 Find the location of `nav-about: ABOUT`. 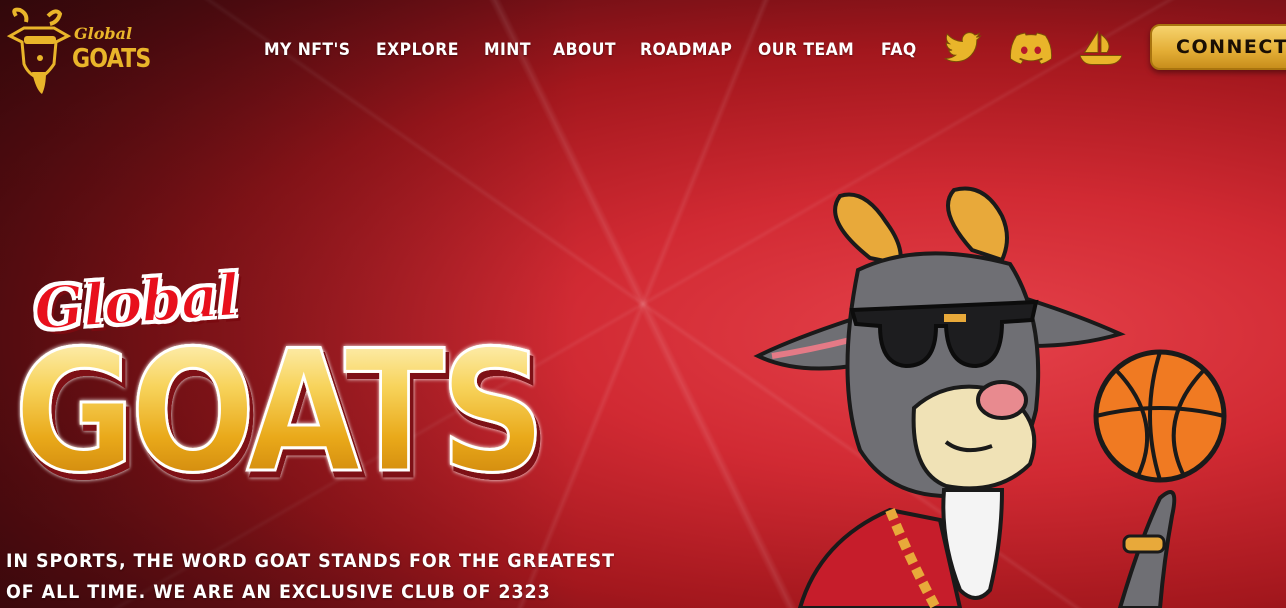

nav-about: ABOUT is located at coordinates (584, 50).